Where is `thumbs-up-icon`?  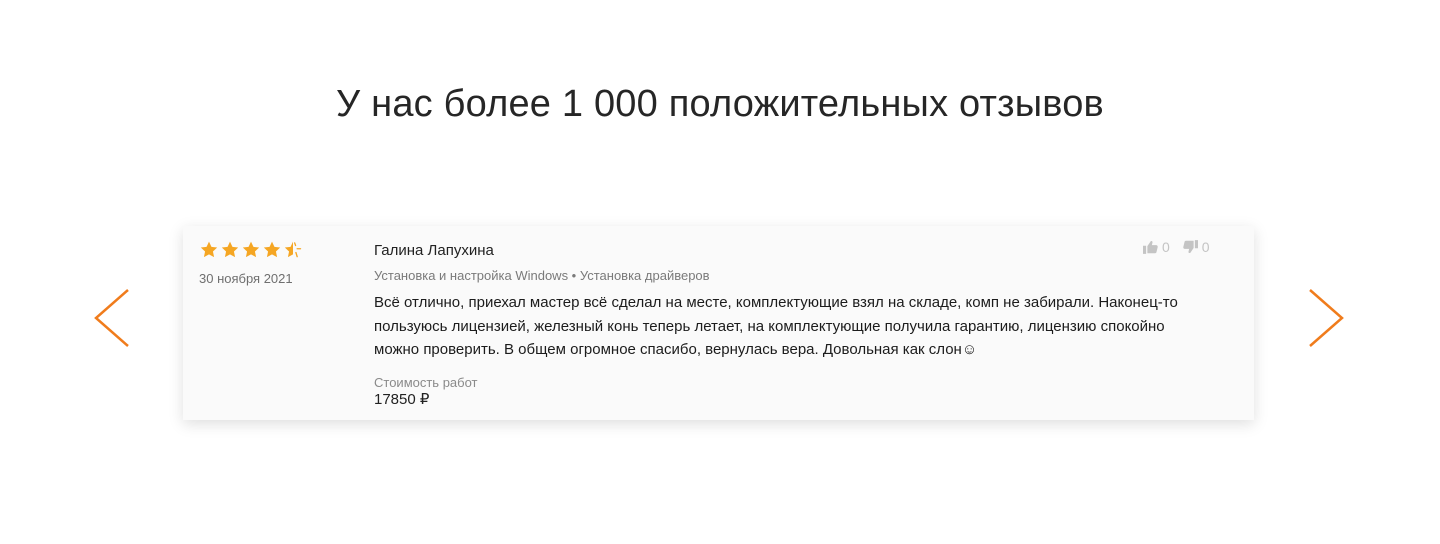 thumbs-up-icon is located at coordinates (1150, 247).